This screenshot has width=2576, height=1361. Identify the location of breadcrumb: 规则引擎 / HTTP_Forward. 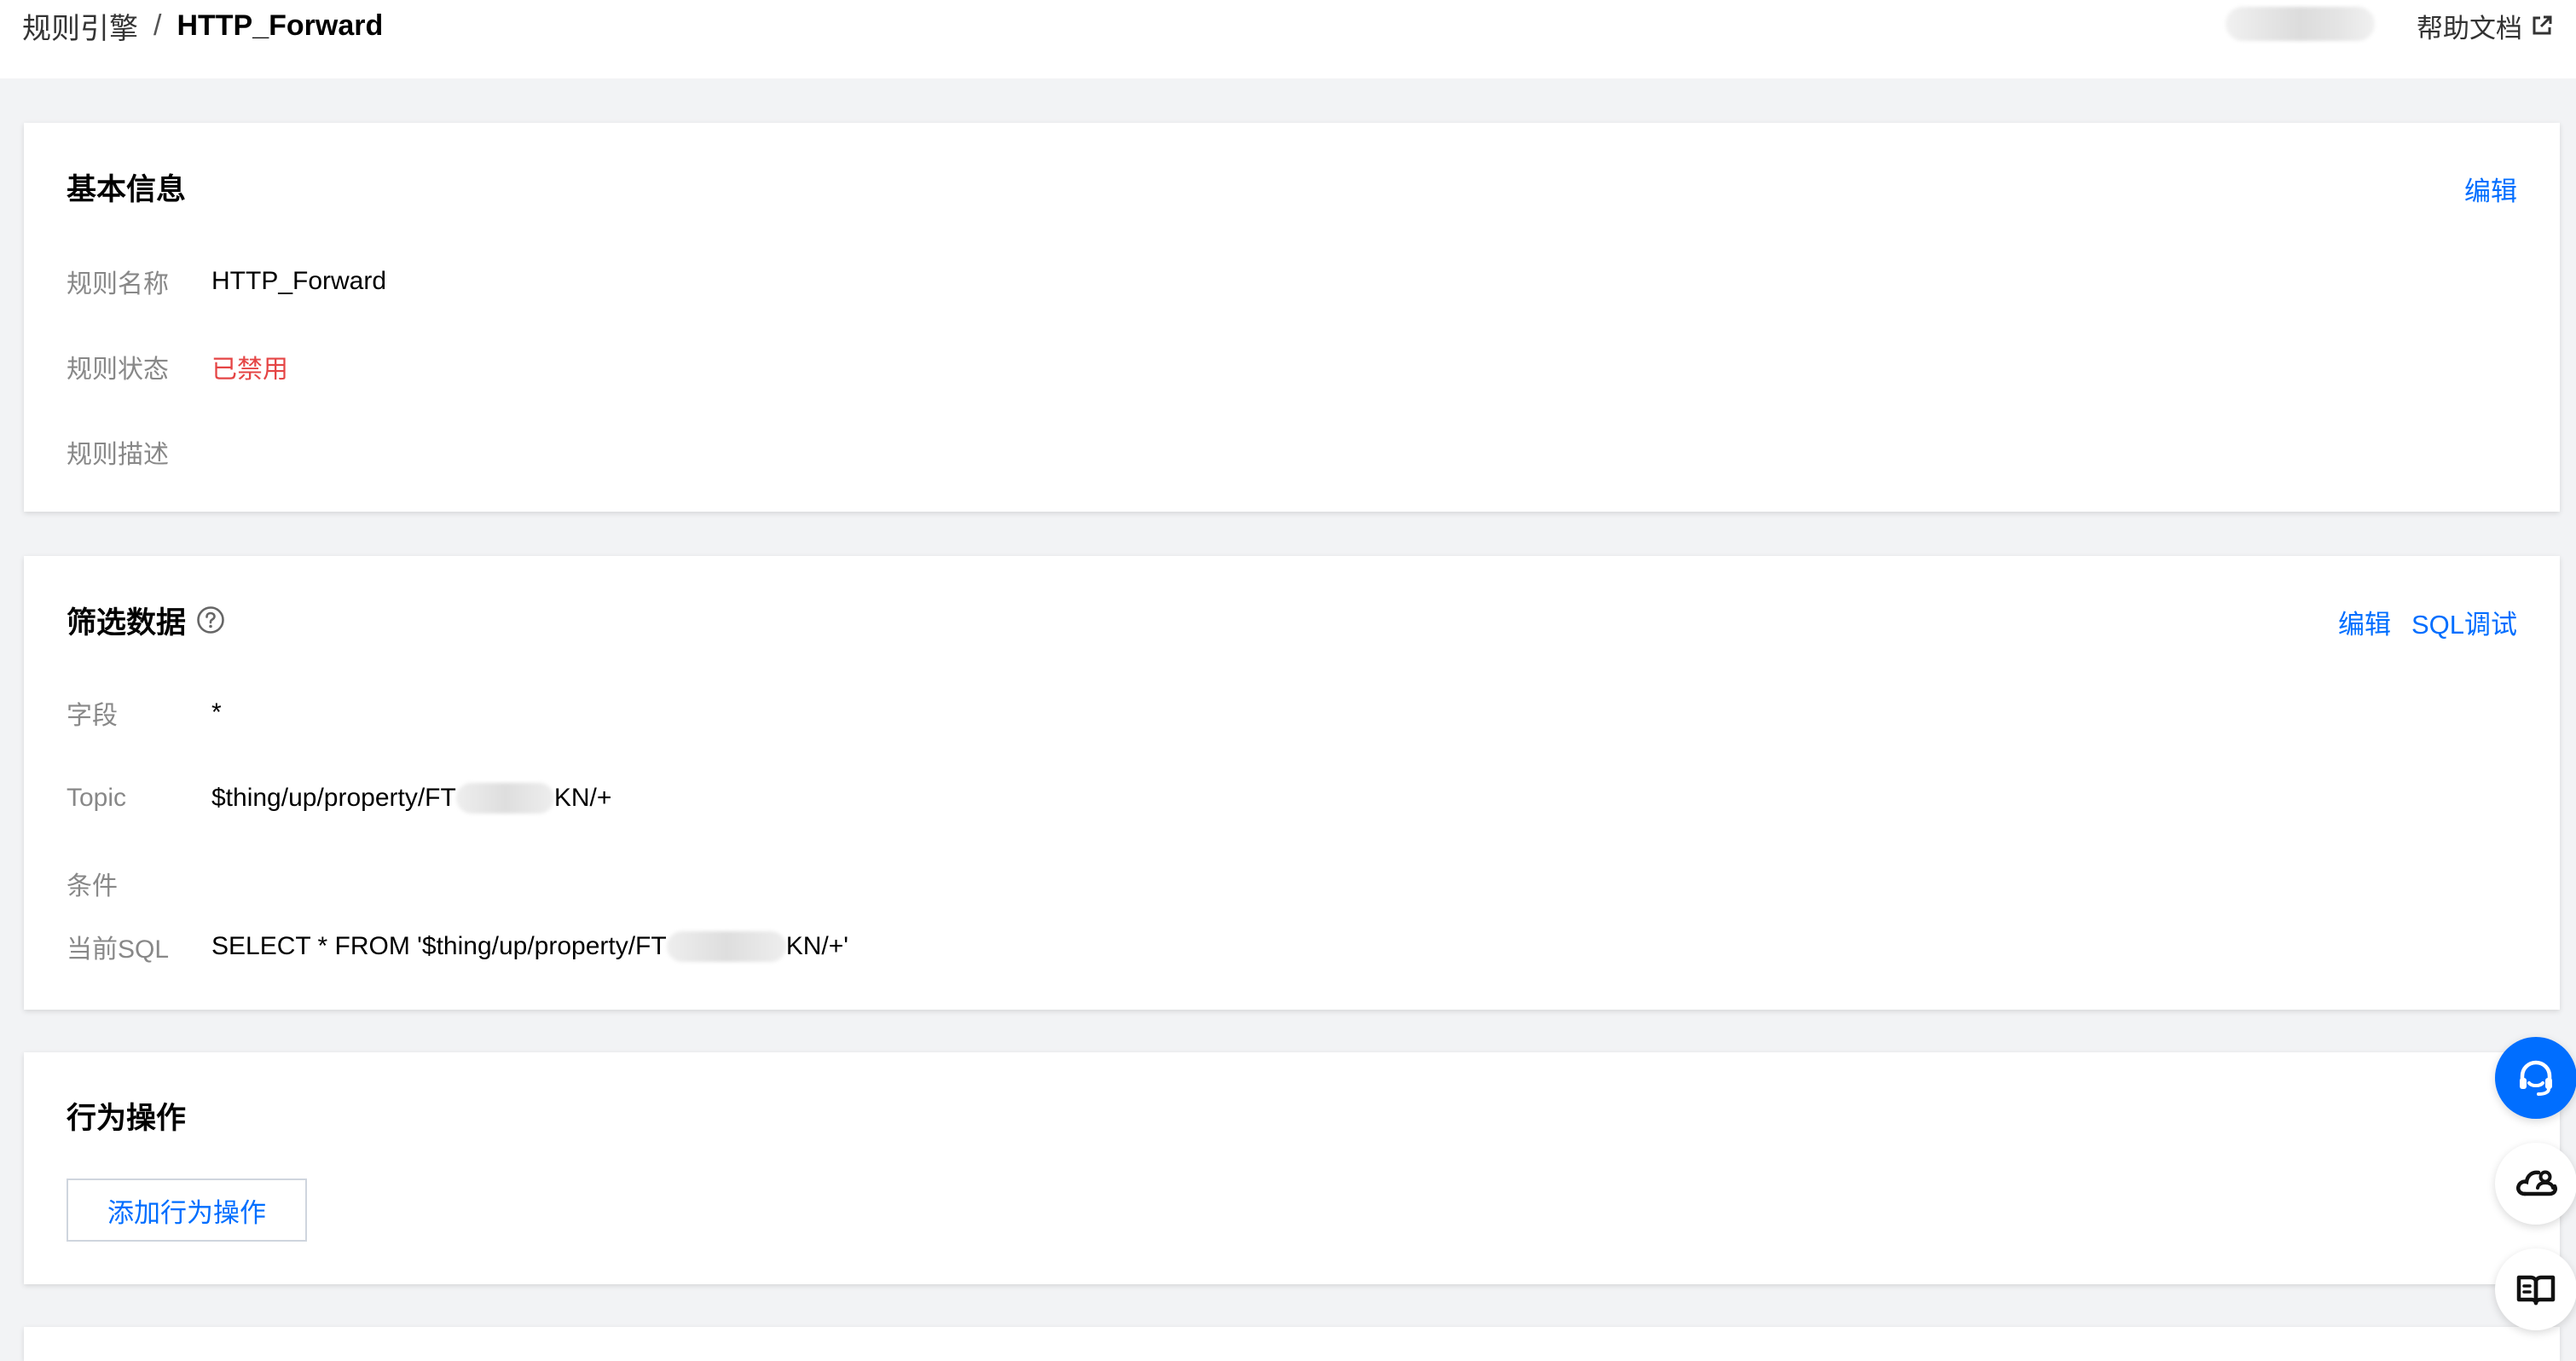
(203, 26).